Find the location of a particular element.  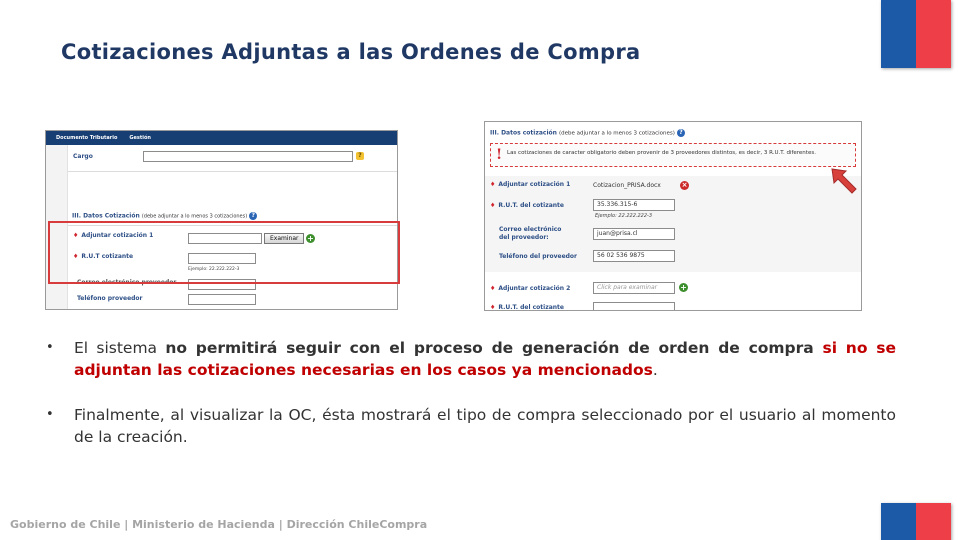

telefono-label: Teléfono proveedor is located at coordinates (110, 298).